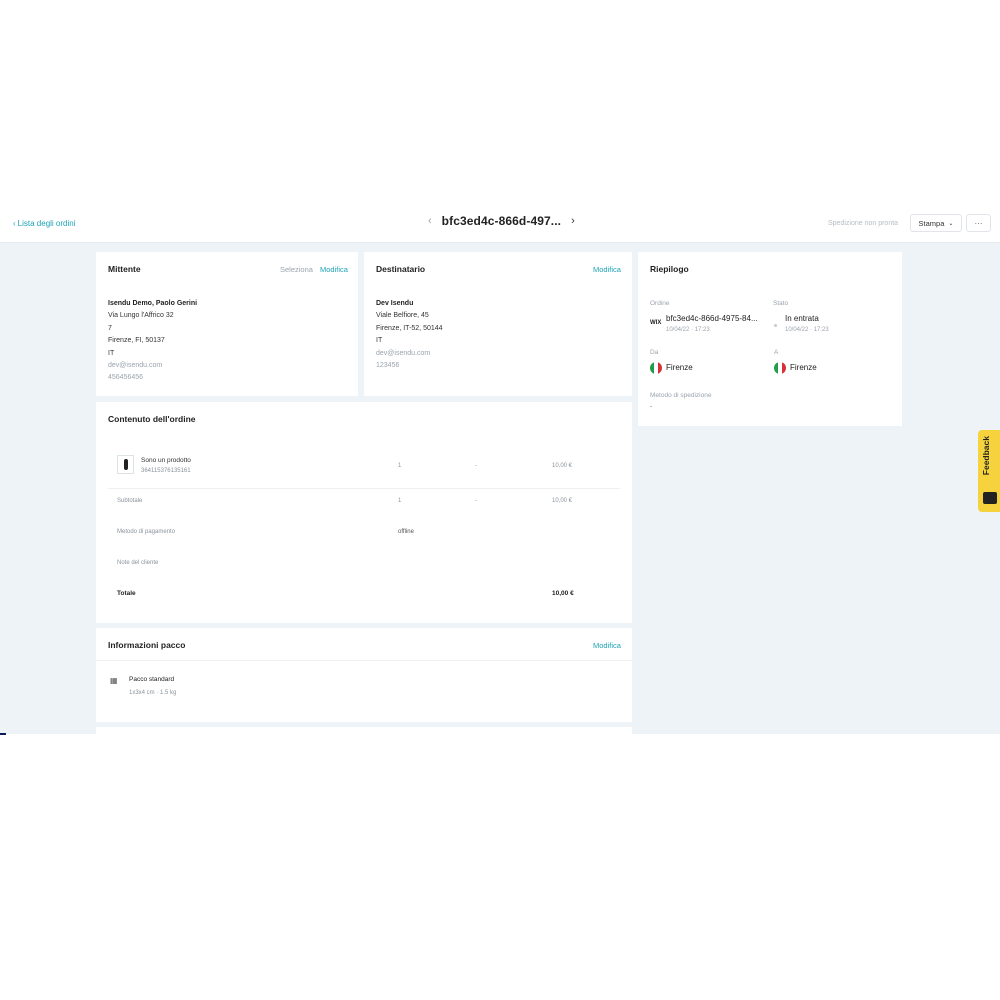  Describe the element at coordinates (146, 532) in the screenshot. I see `payment-method-label: Metodo di pagamento` at that location.